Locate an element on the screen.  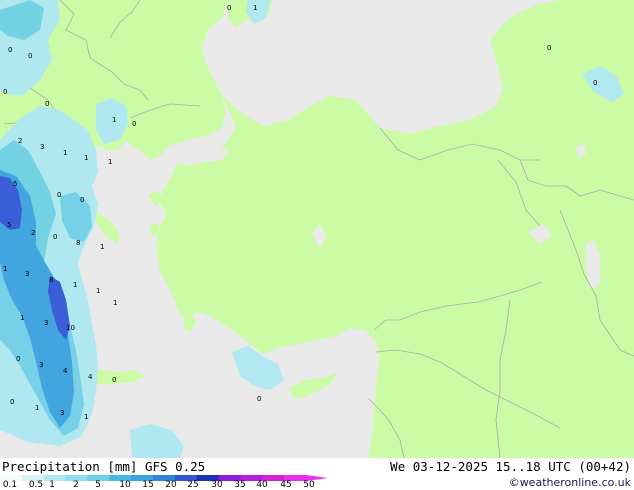
colorbar-tick-label: 45 is located at coordinates (286, 485).